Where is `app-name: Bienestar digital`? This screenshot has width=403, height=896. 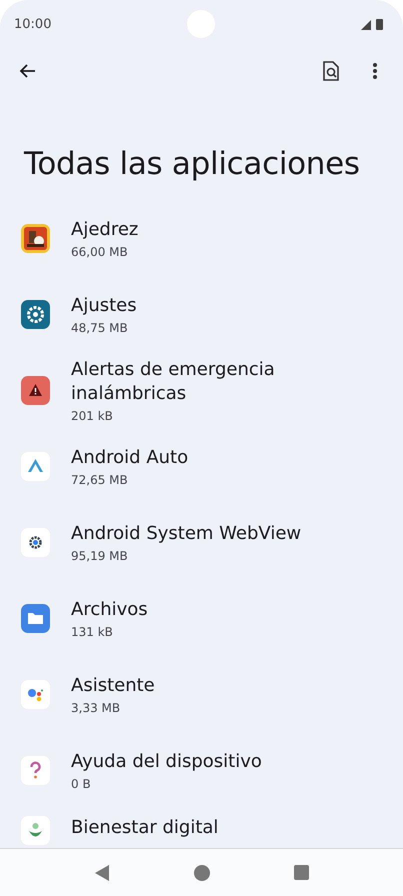 app-name: Bienestar digital is located at coordinates (144, 828).